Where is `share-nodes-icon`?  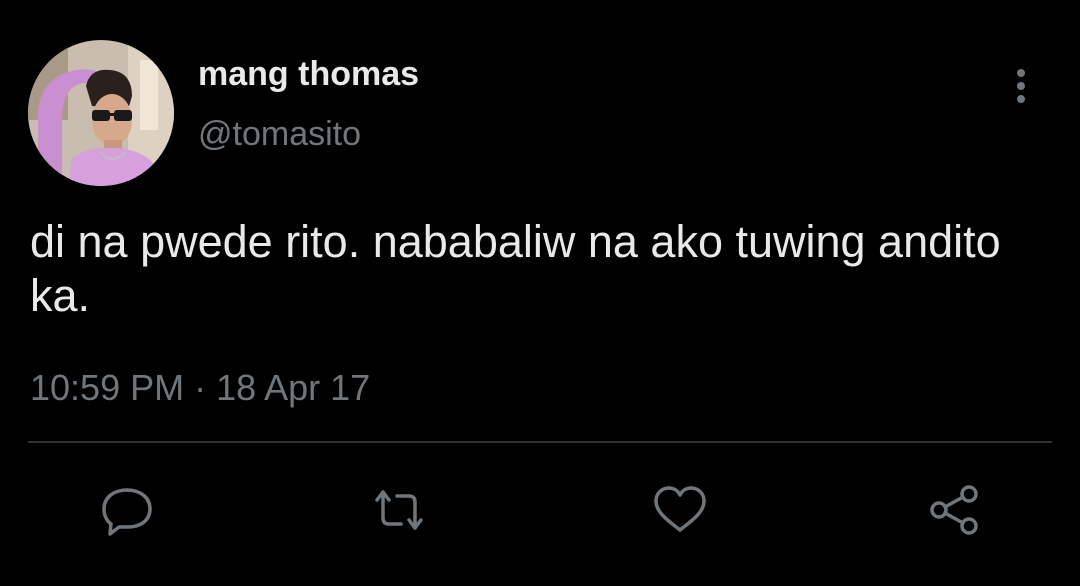
share-nodes-icon is located at coordinates (954, 510).